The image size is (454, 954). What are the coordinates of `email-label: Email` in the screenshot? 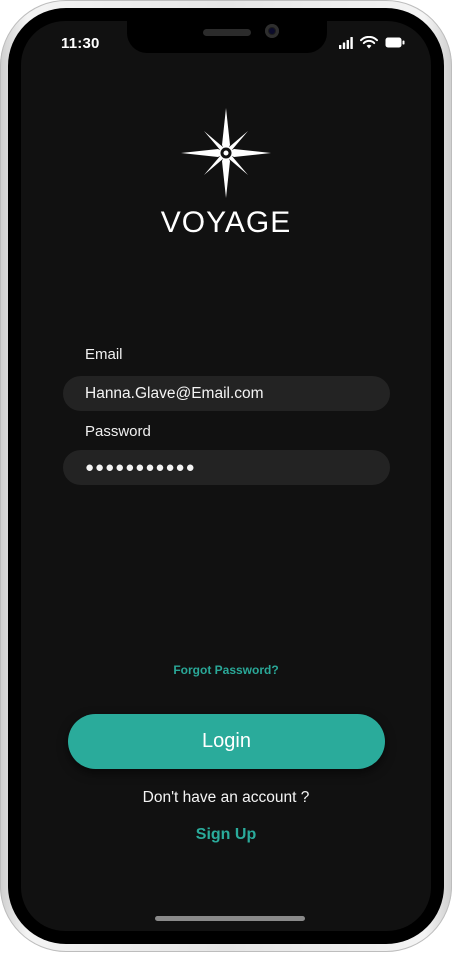 It's located at (104, 354).